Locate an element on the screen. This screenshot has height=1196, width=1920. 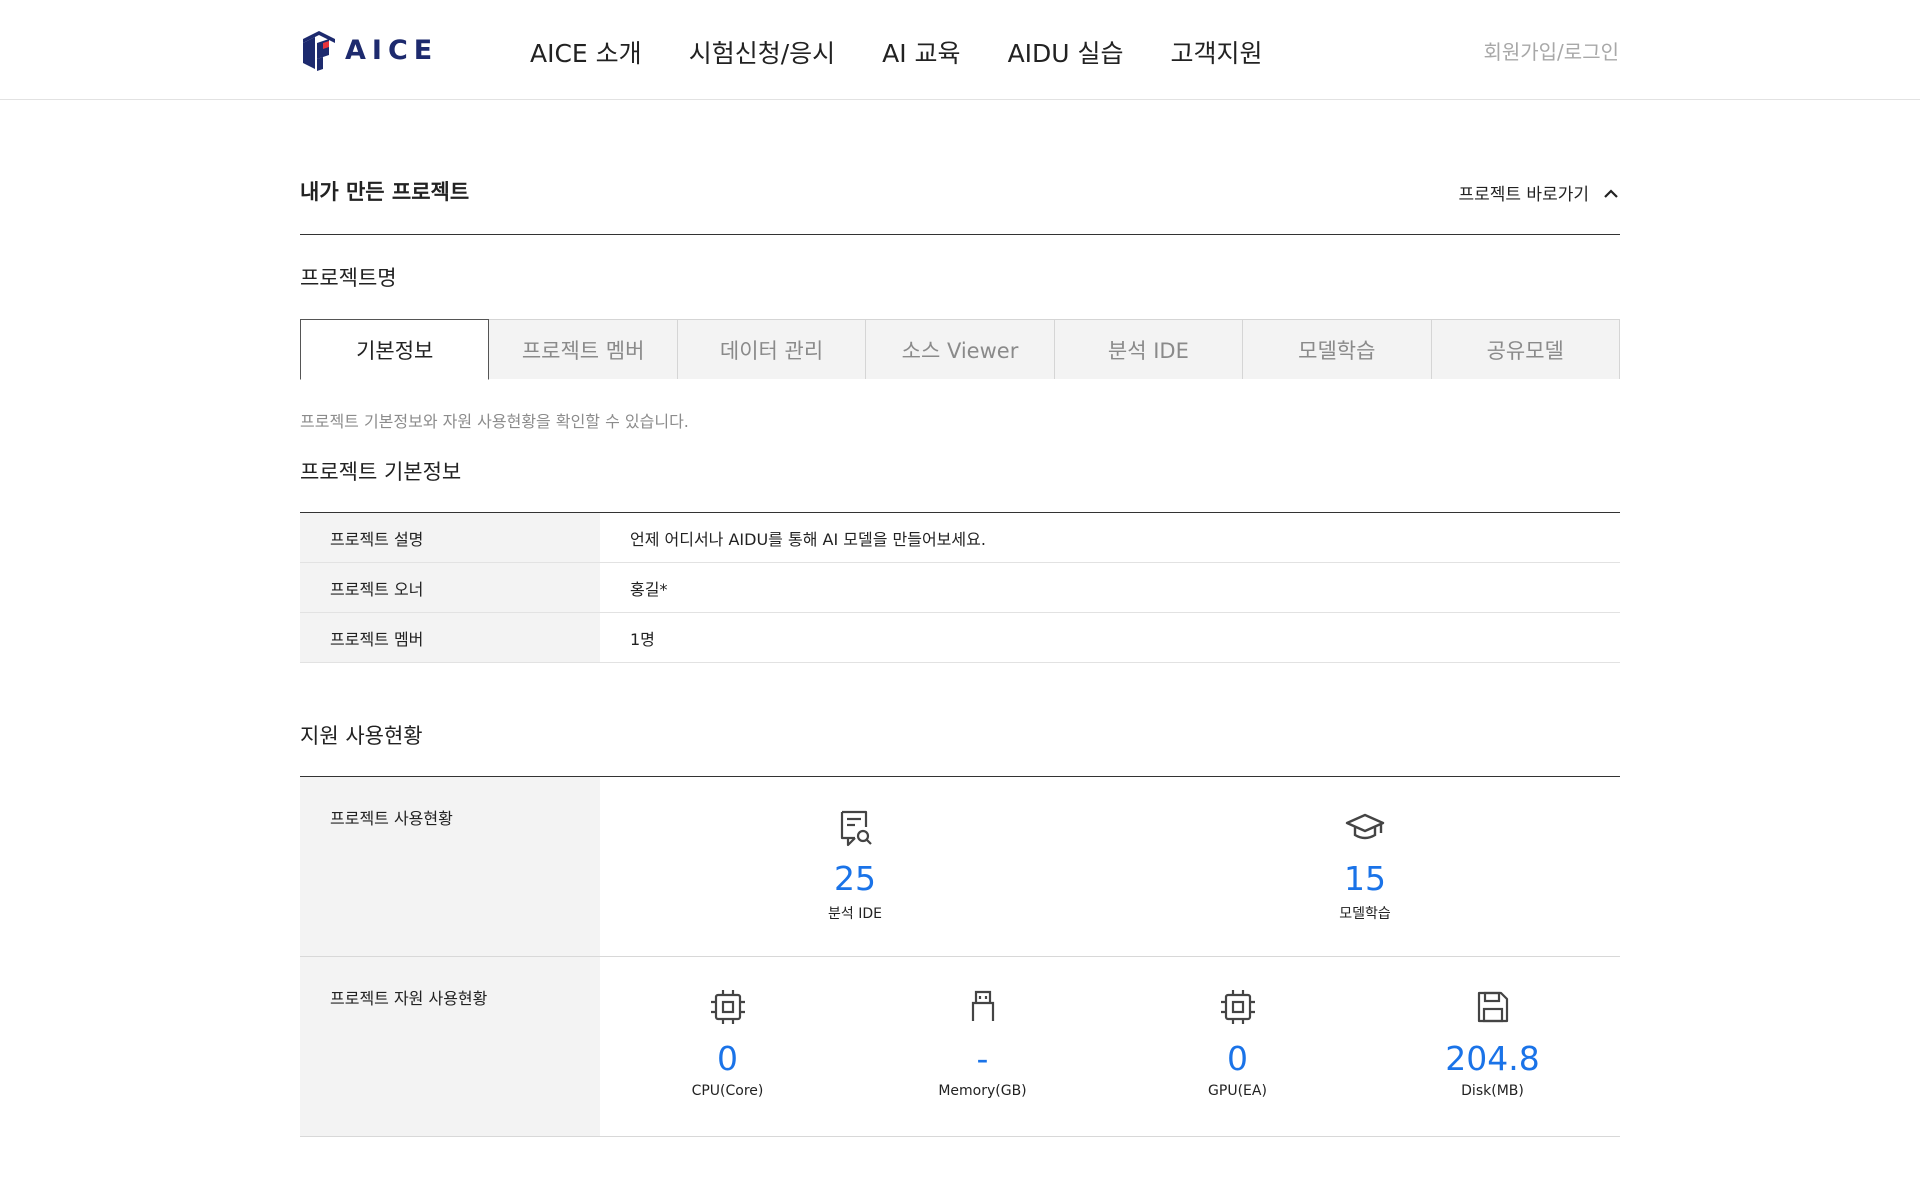
usage-value-analysis-ide: 25 is located at coordinates (855, 878).